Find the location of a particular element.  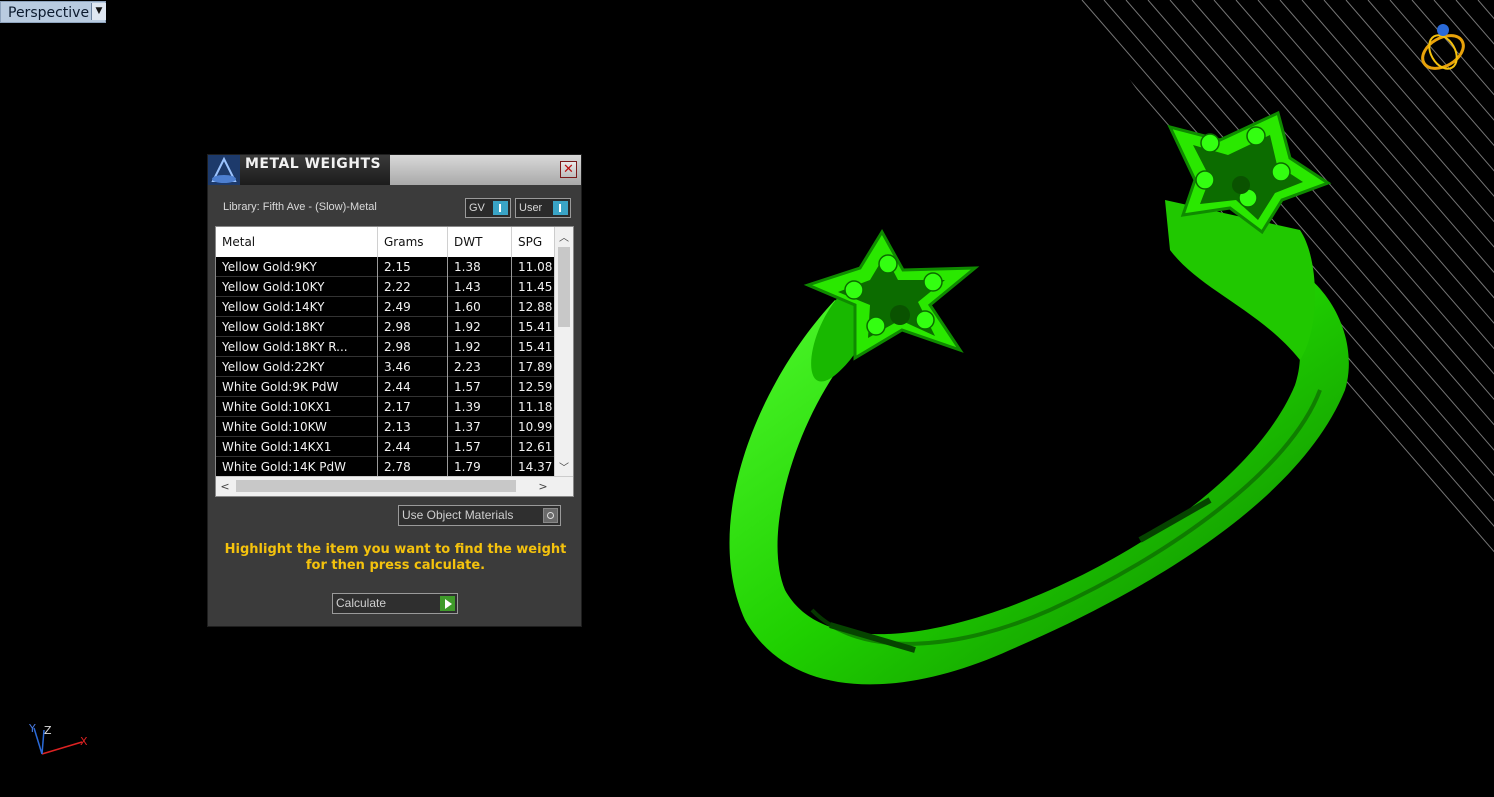

grams-cell: 2.17 is located at coordinates (413, 407).